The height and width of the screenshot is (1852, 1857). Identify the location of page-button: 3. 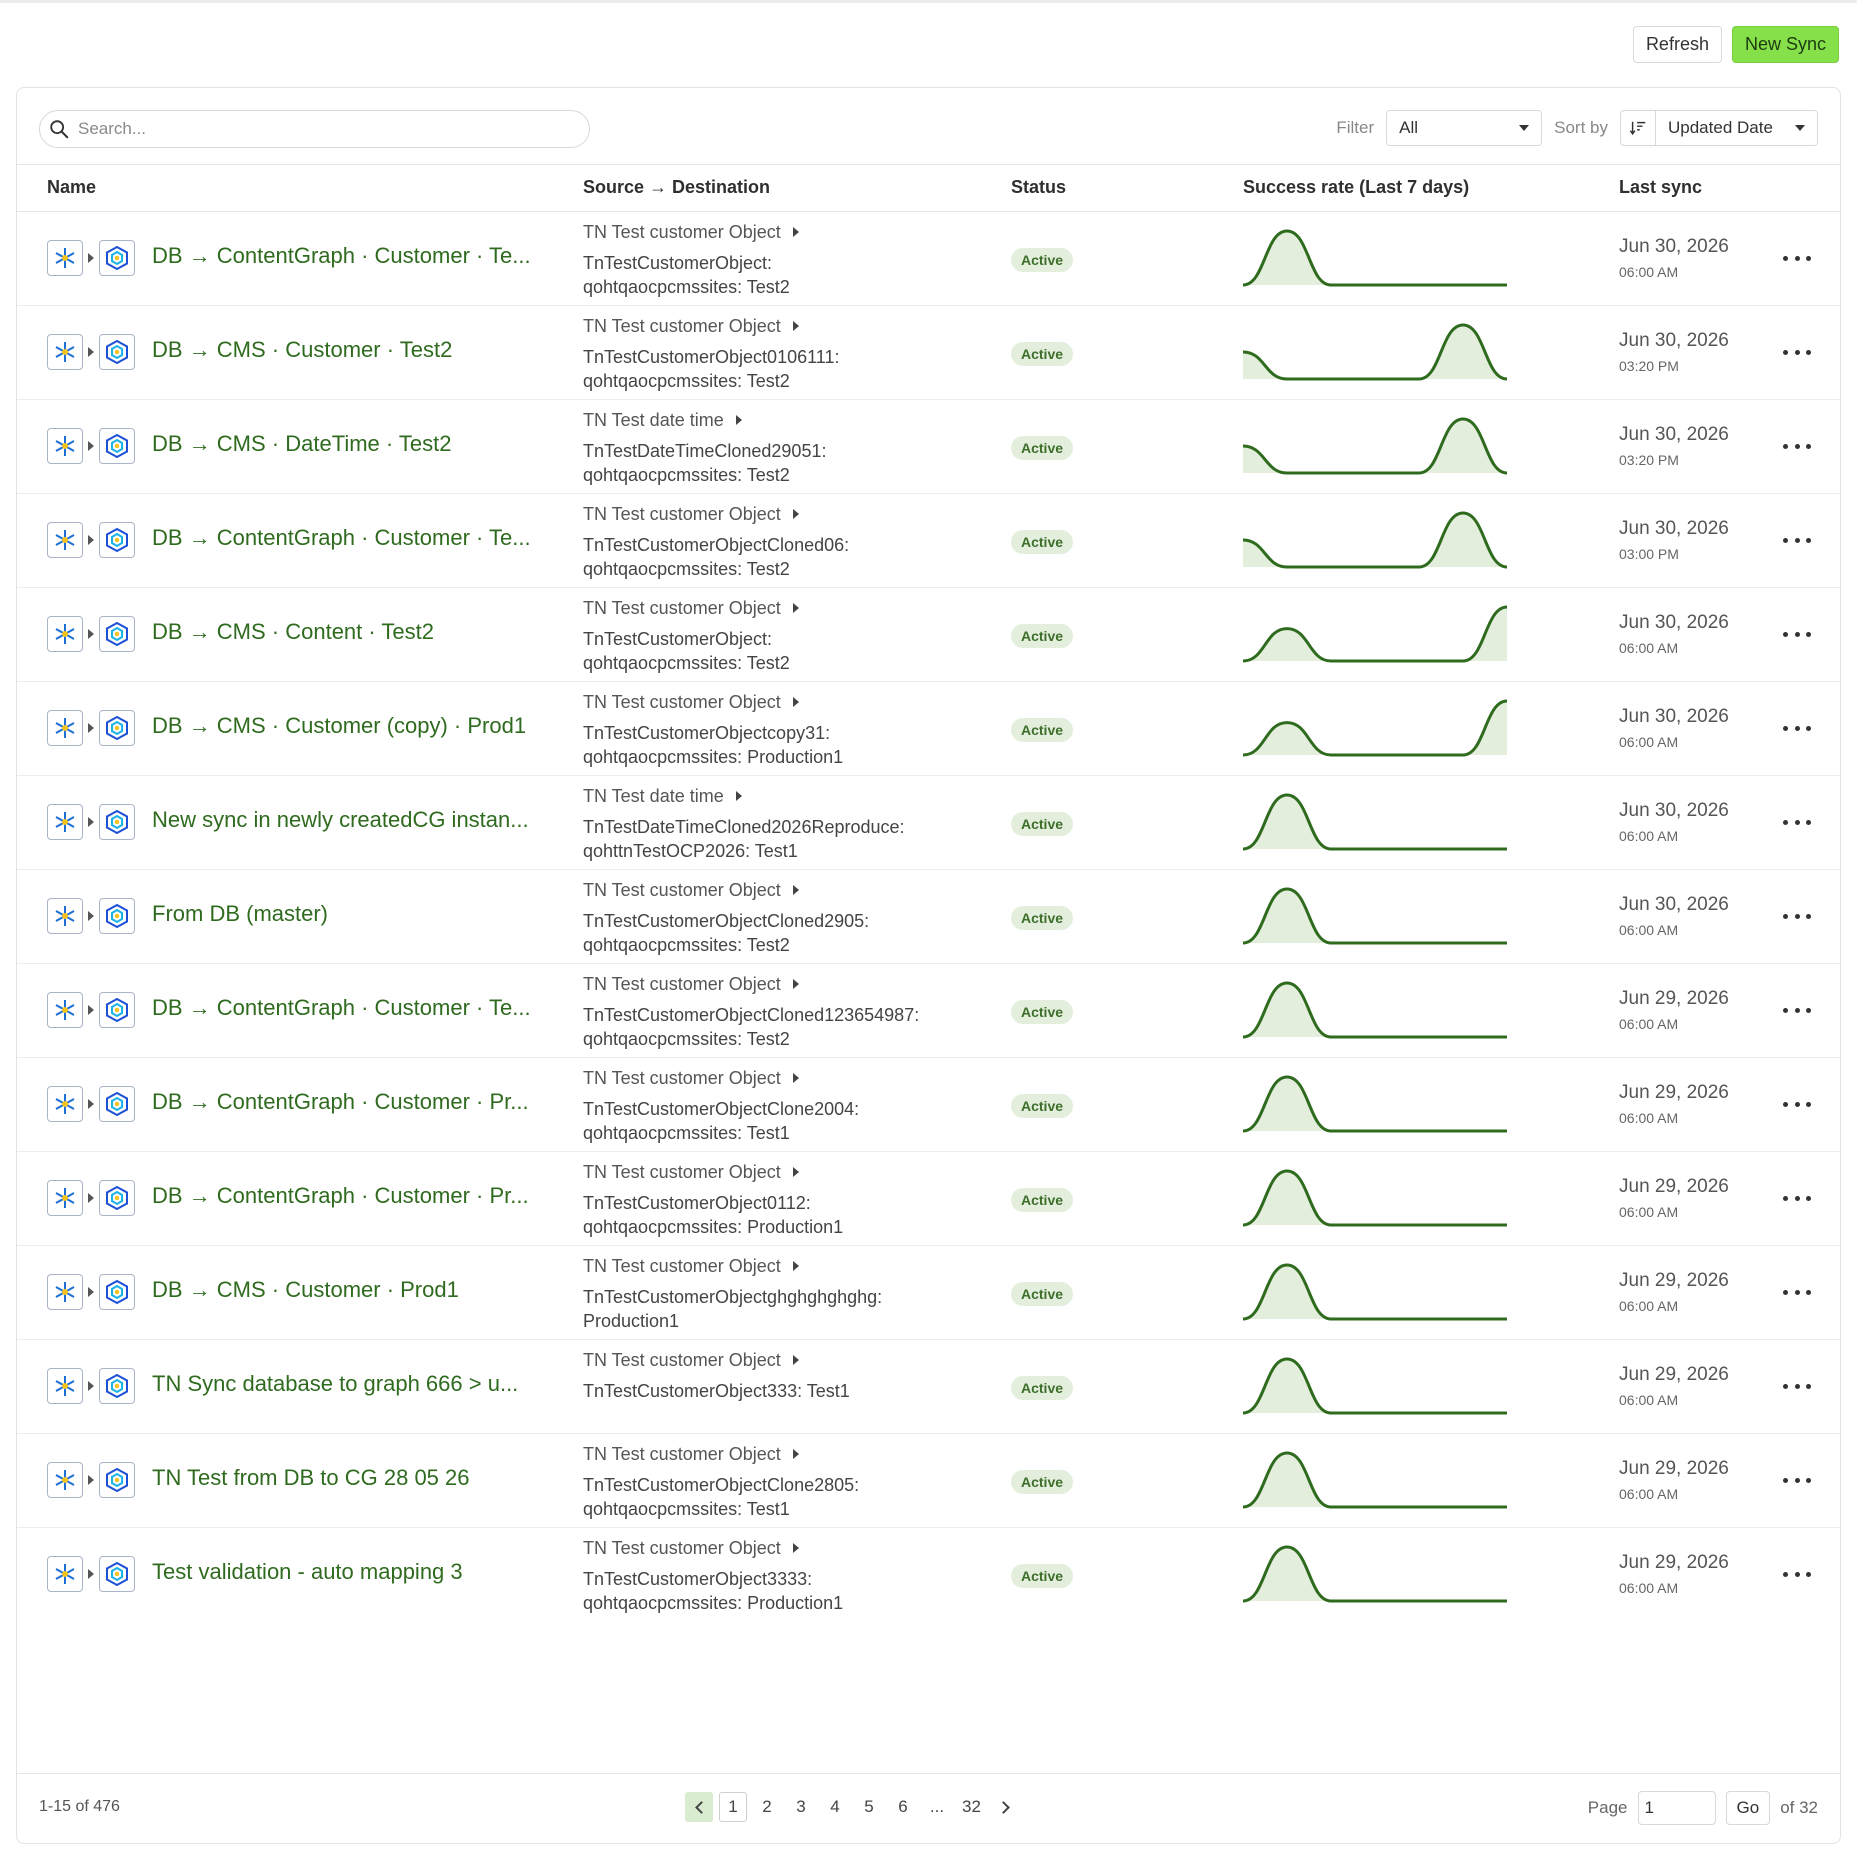
(801, 1807).